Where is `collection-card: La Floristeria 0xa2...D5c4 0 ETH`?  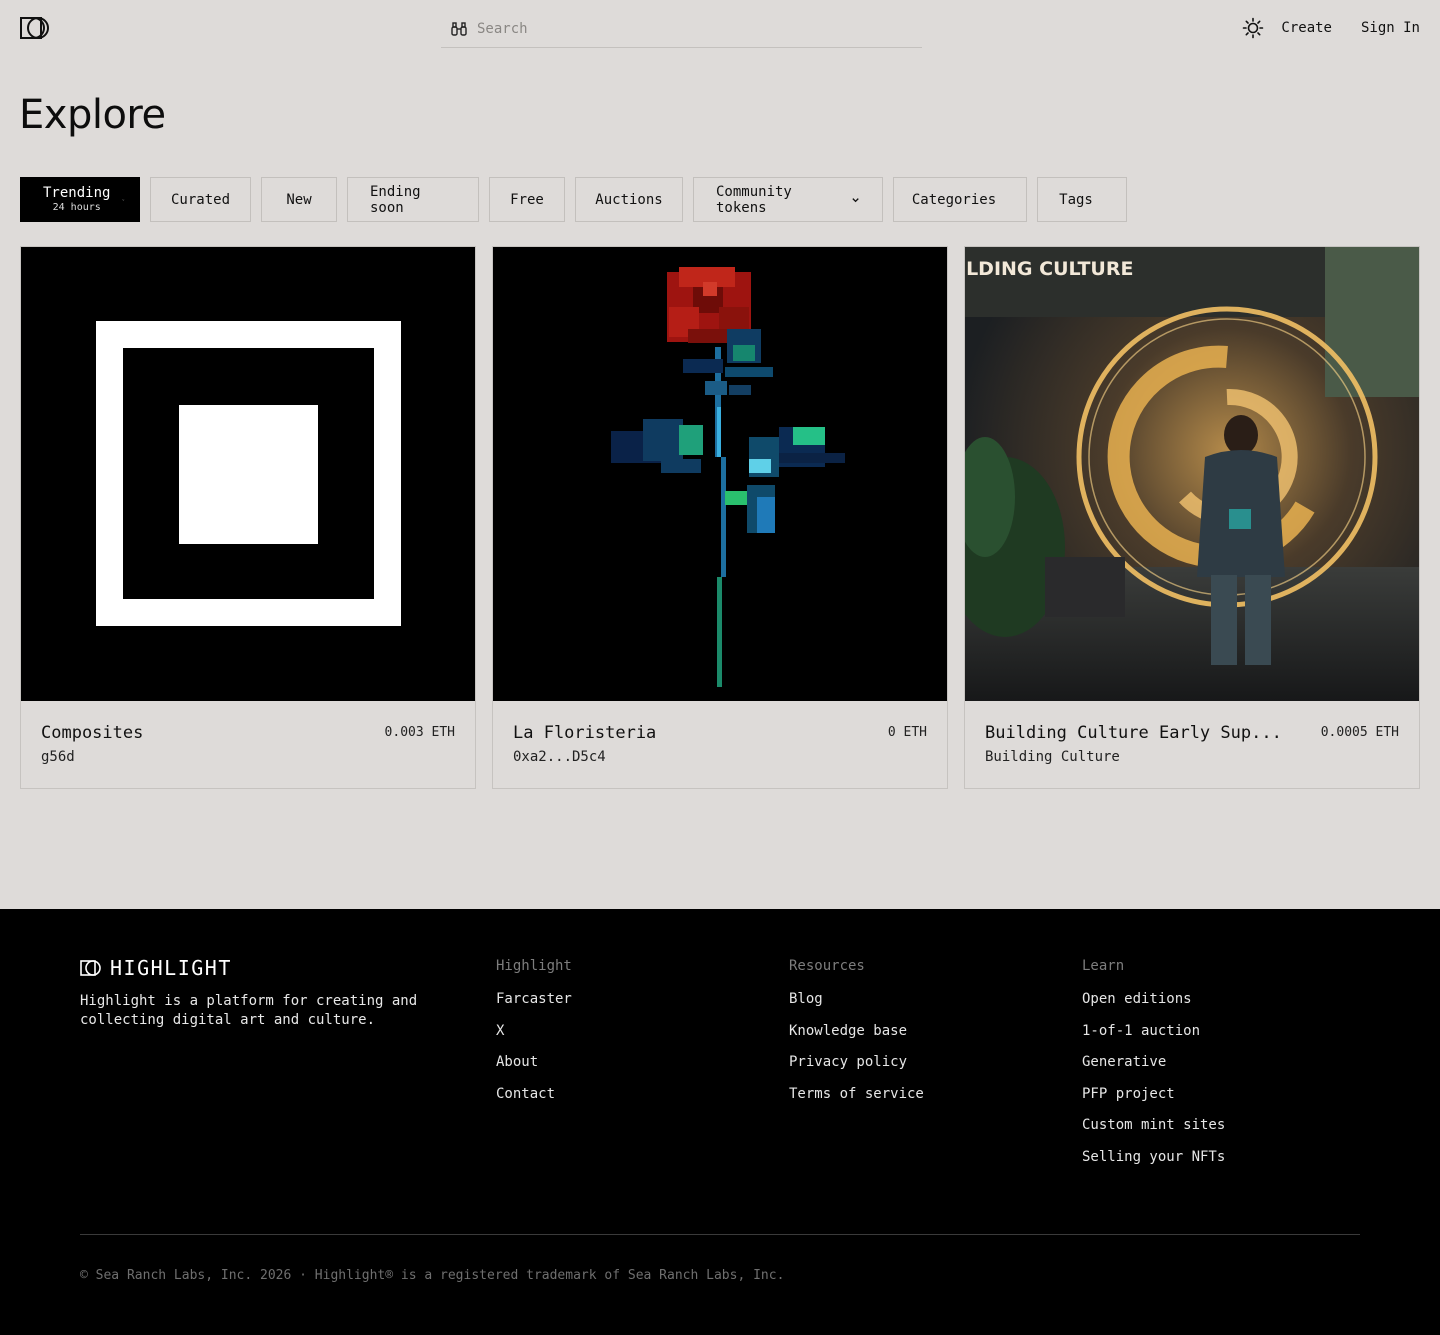
collection-card: La Floristeria 0xa2...D5c4 0 ETH is located at coordinates (720, 517).